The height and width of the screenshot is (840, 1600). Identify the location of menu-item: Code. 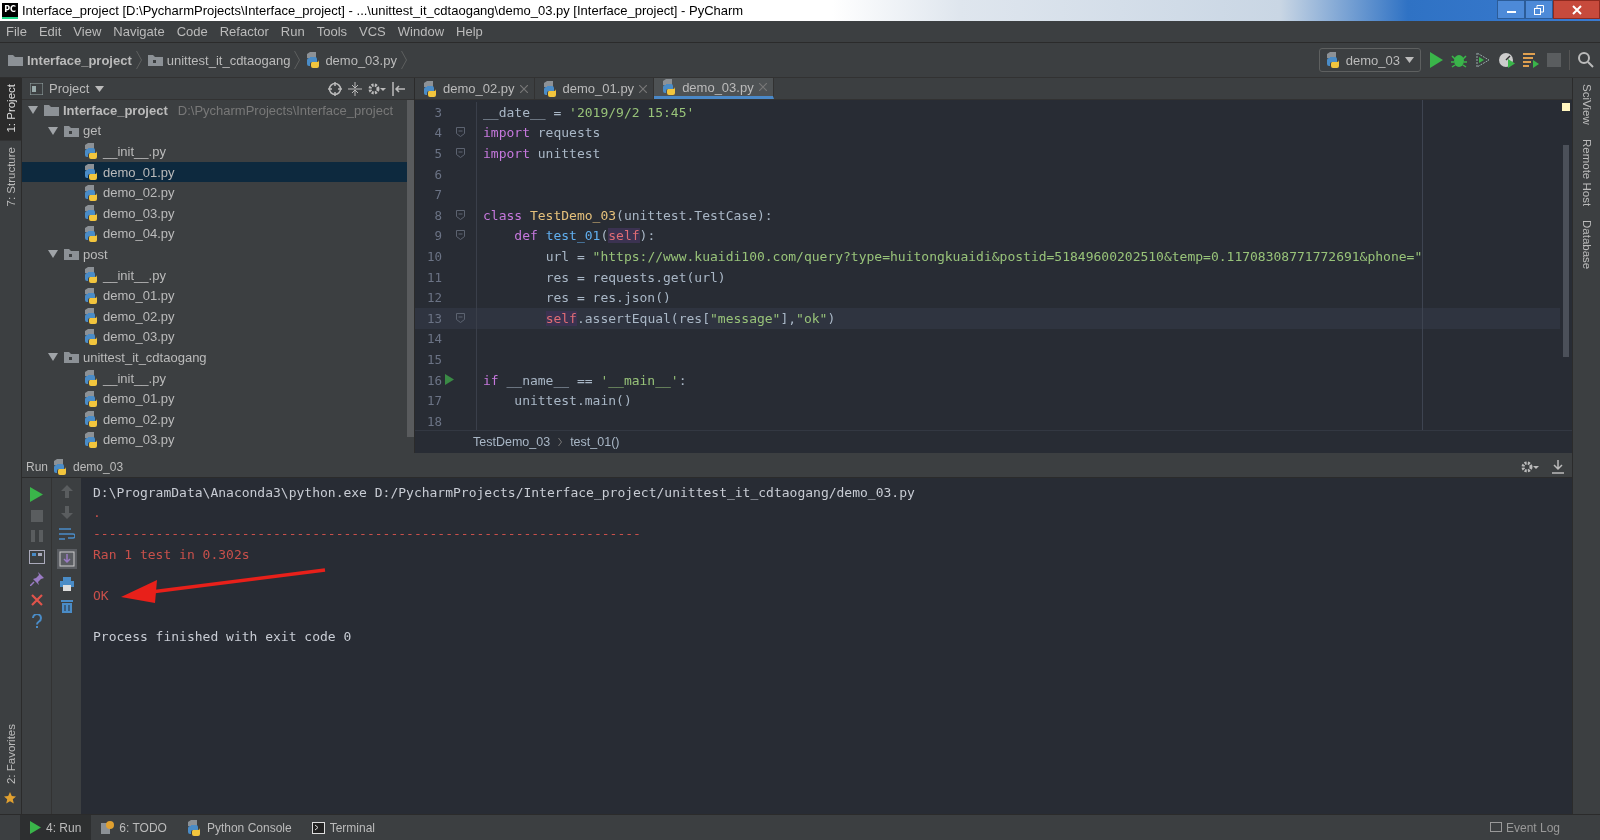
(192, 31).